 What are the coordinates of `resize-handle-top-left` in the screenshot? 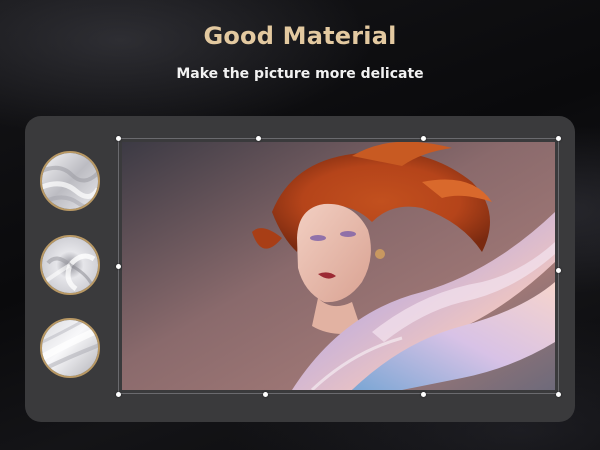 It's located at (118, 138).